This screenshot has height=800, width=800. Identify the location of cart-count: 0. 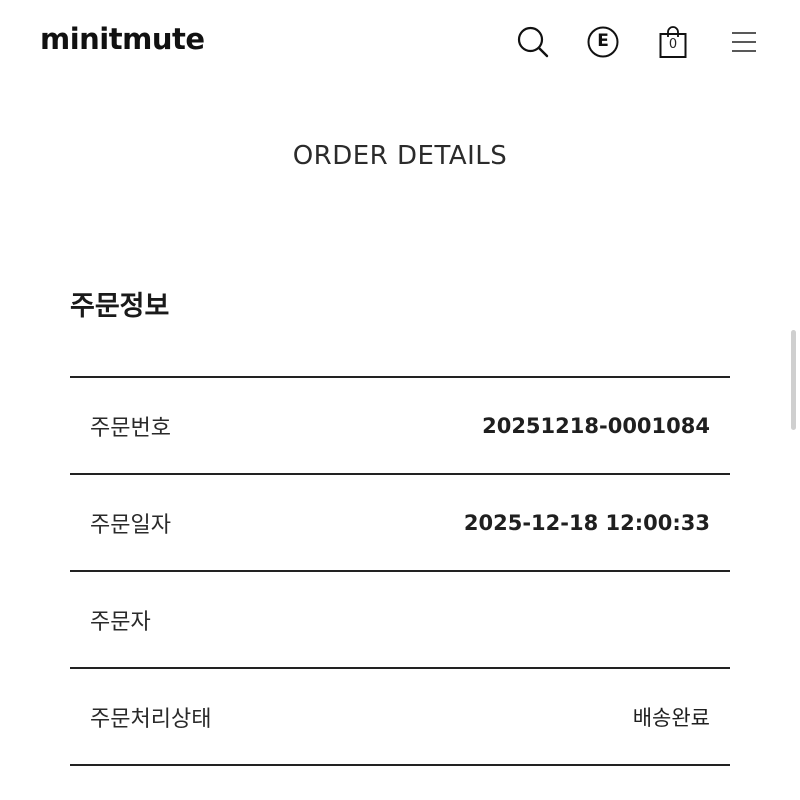
(673, 44).